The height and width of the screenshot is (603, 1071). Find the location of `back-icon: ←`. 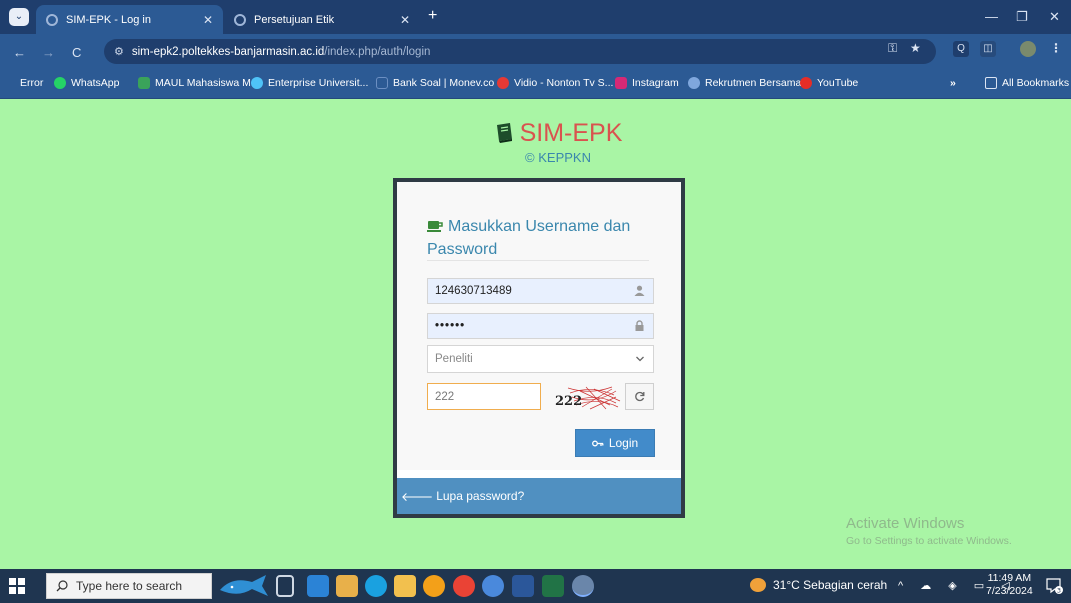

back-icon: ← is located at coordinates (19, 52).